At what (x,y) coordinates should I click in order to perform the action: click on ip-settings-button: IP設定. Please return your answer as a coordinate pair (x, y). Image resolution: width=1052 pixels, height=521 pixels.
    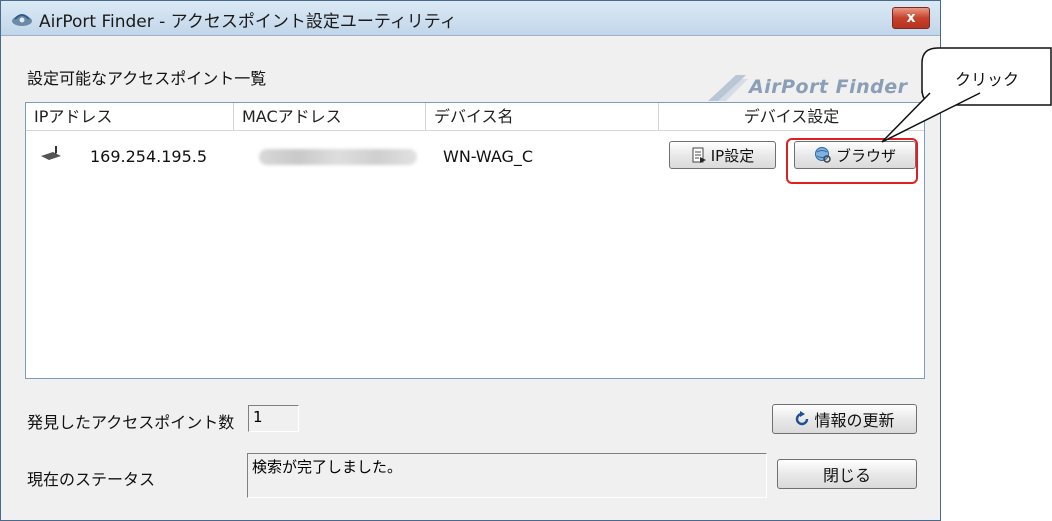
    Looking at the image, I should click on (722, 155).